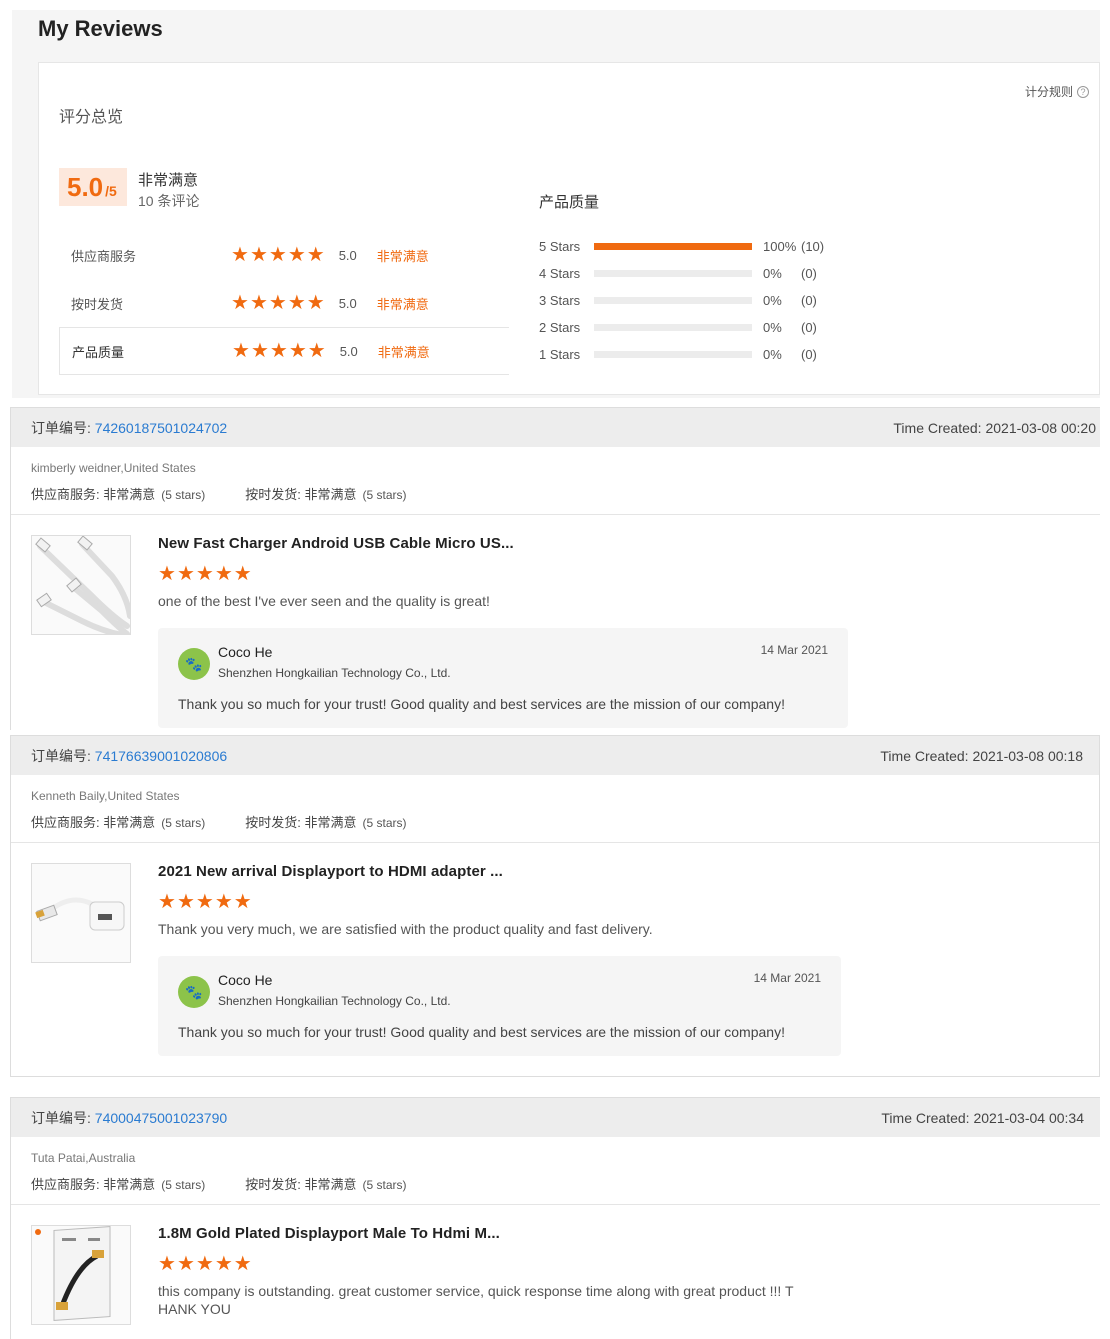  I want to click on distribution-label: 1 Stars, so click(560, 354).